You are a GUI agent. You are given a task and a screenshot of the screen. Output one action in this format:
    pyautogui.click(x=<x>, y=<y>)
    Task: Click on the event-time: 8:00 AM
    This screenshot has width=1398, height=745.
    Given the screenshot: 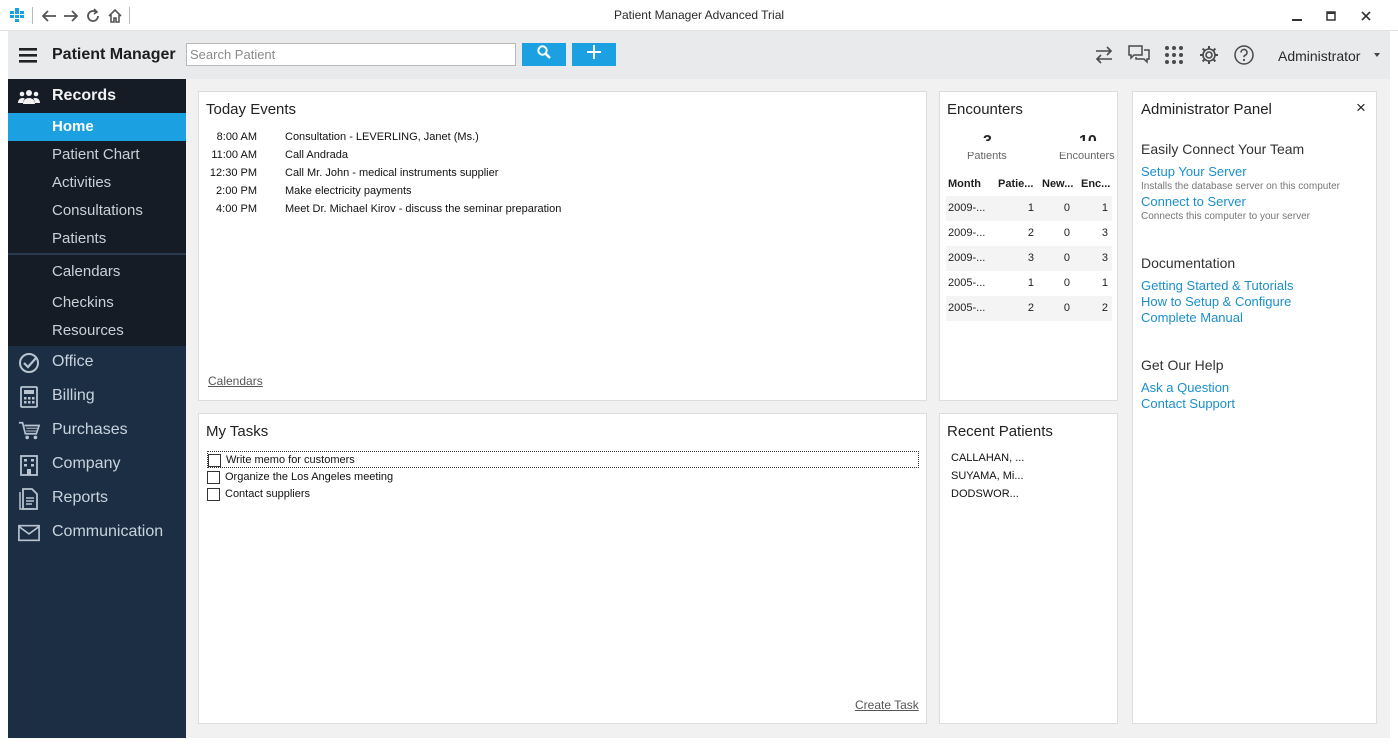 What is the action you would take?
    pyautogui.click(x=236, y=137)
    